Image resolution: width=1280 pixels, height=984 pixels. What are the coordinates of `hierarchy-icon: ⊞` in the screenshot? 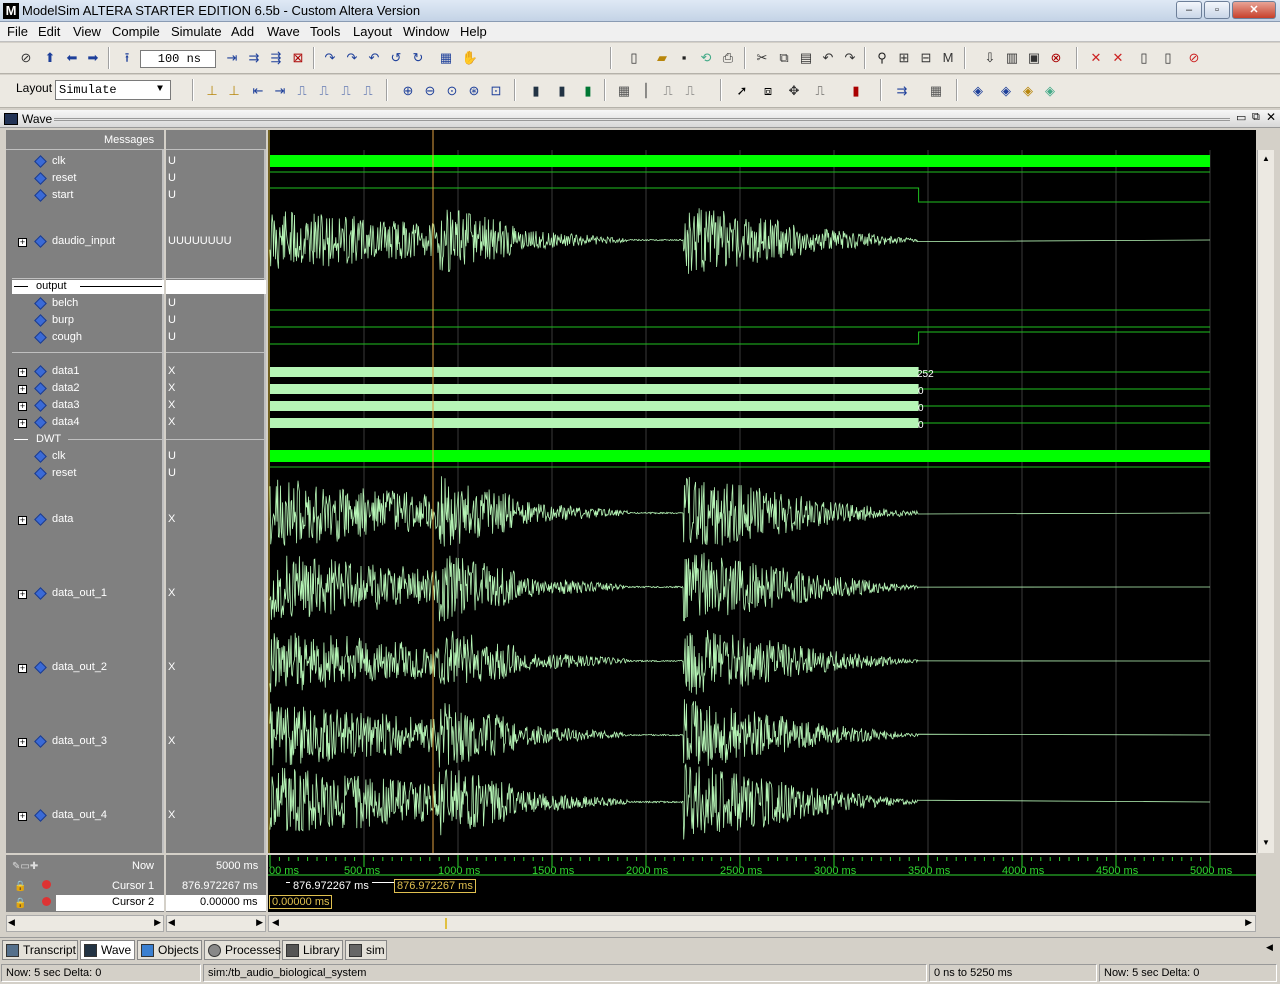 It's located at (904, 58).